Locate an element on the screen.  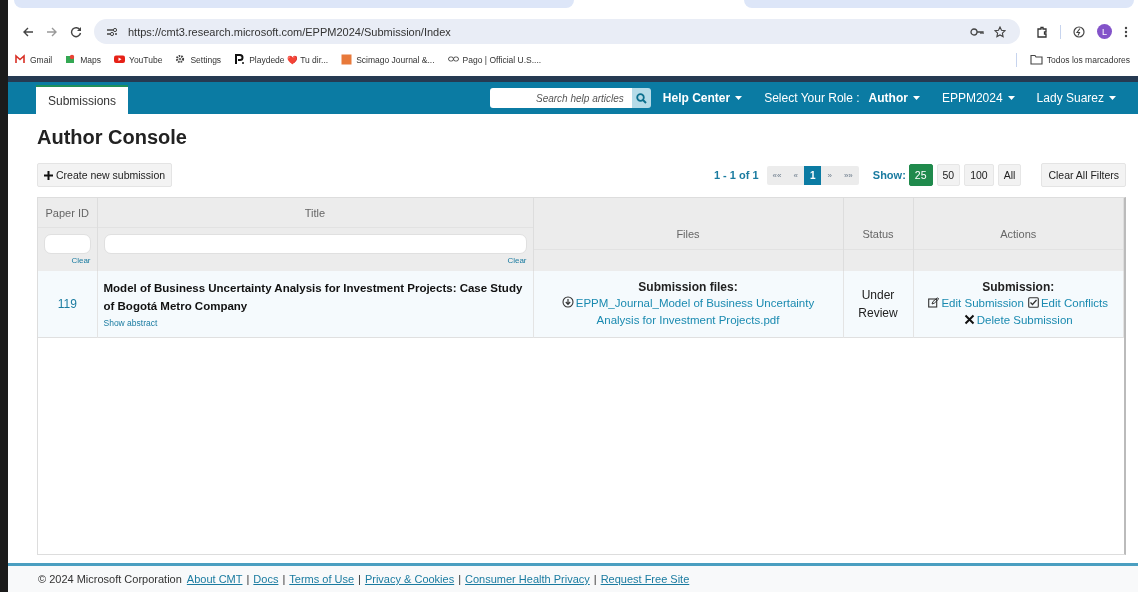
bookmark: YouTube is located at coordinates (138, 59).